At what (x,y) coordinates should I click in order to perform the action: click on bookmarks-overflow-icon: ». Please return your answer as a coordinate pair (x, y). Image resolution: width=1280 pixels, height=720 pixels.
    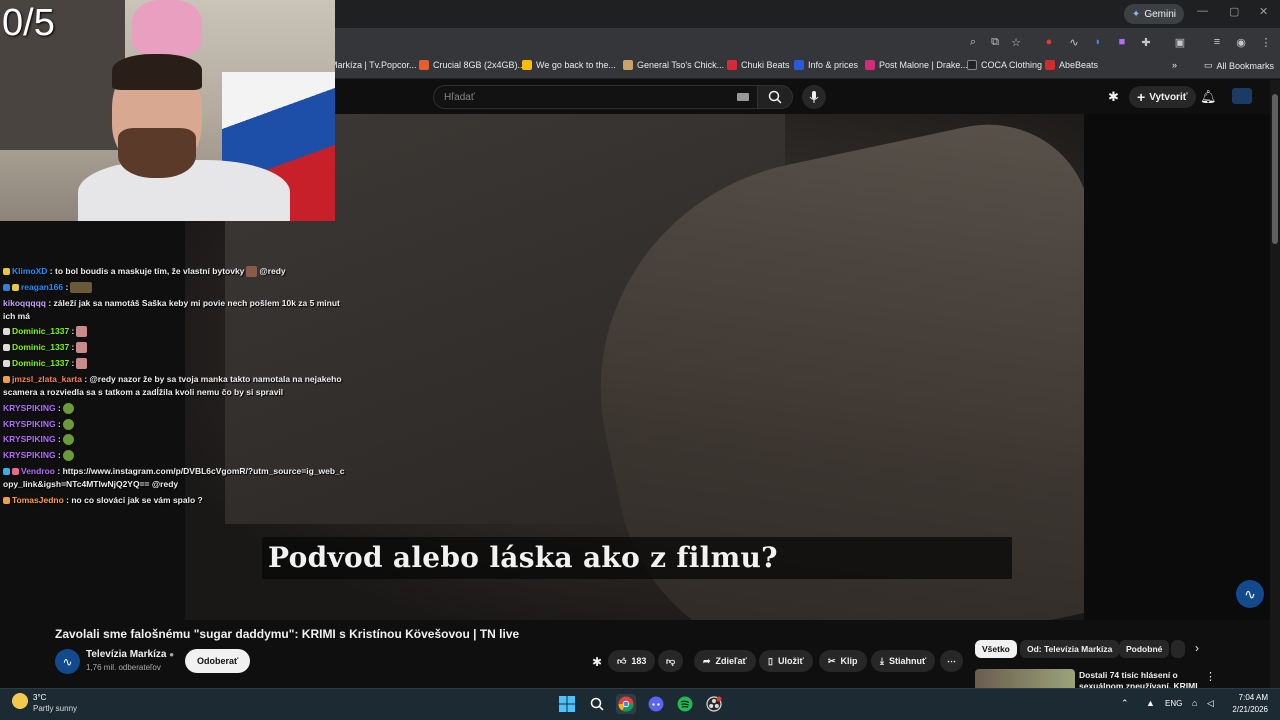
    Looking at the image, I should click on (1174, 65).